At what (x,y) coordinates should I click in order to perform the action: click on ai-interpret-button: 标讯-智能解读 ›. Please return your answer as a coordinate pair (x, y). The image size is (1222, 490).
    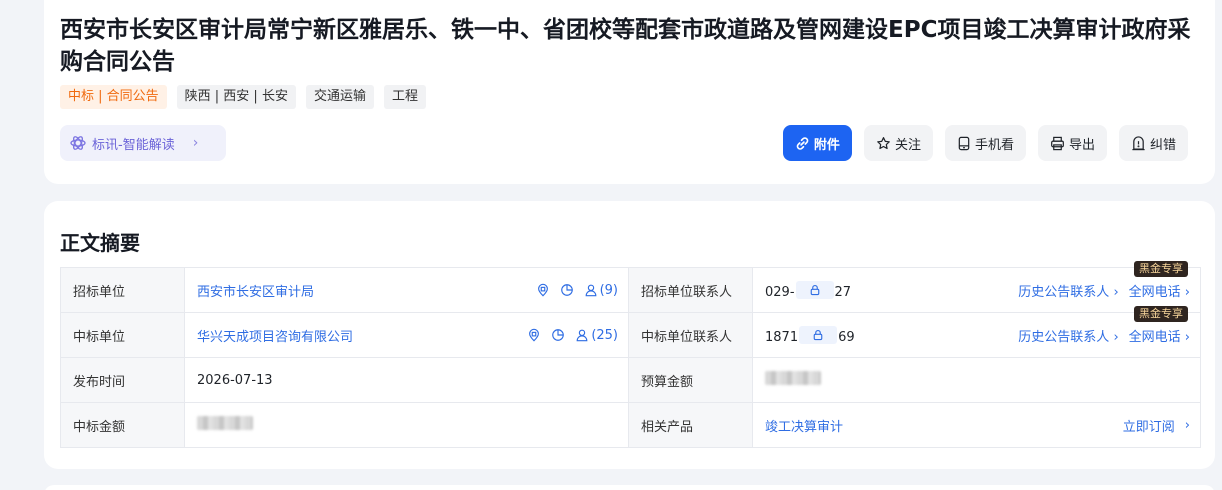
    Looking at the image, I should click on (143, 143).